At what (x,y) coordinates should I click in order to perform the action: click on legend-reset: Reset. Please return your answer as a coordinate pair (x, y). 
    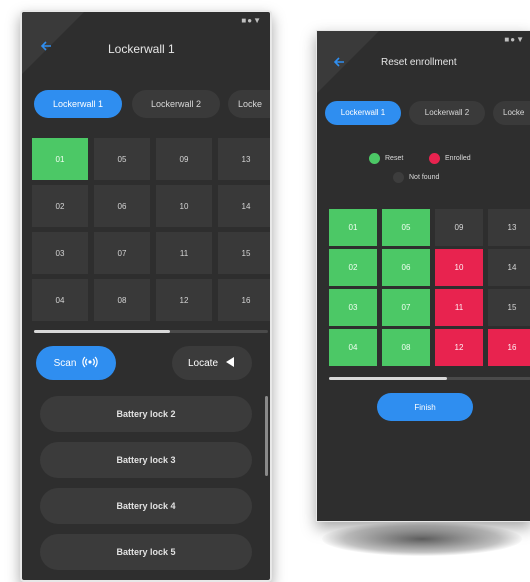
    Looking at the image, I should click on (386, 158).